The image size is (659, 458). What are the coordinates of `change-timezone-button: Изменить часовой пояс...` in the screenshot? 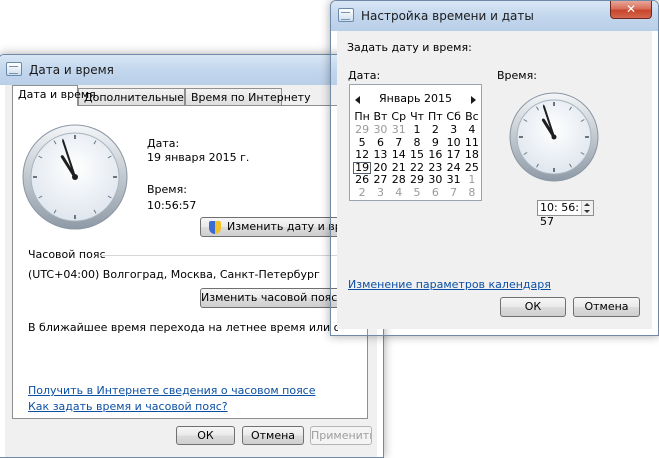 It's located at (270, 298).